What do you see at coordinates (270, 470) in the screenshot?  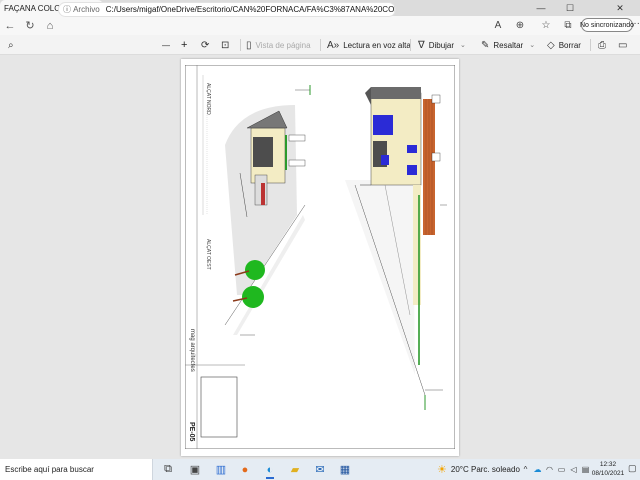 I see `edge-icon: ◐` at bounding box center [270, 470].